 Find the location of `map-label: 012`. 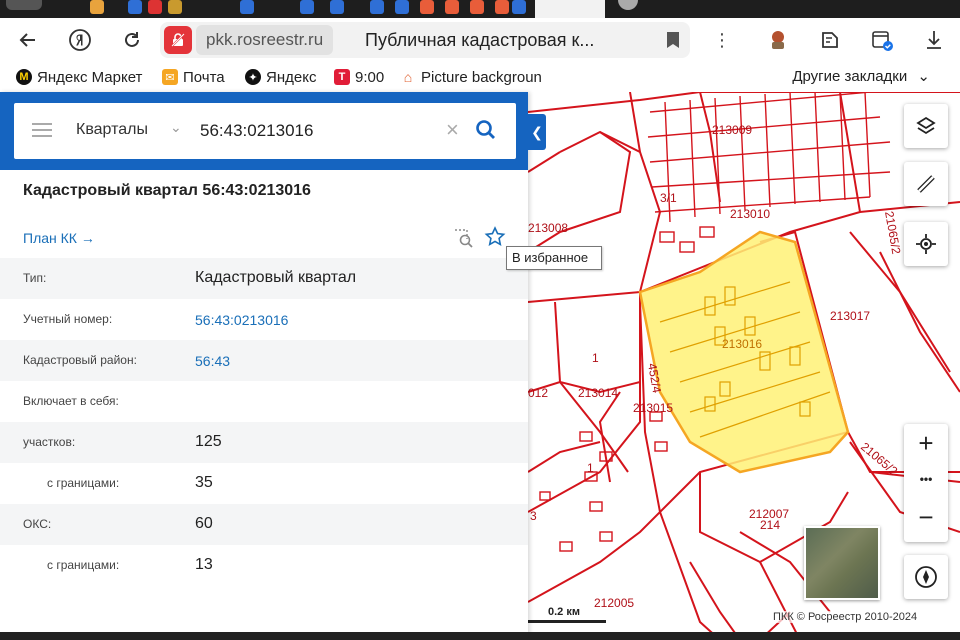

map-label: 012 is located at coordinates (538, 393).